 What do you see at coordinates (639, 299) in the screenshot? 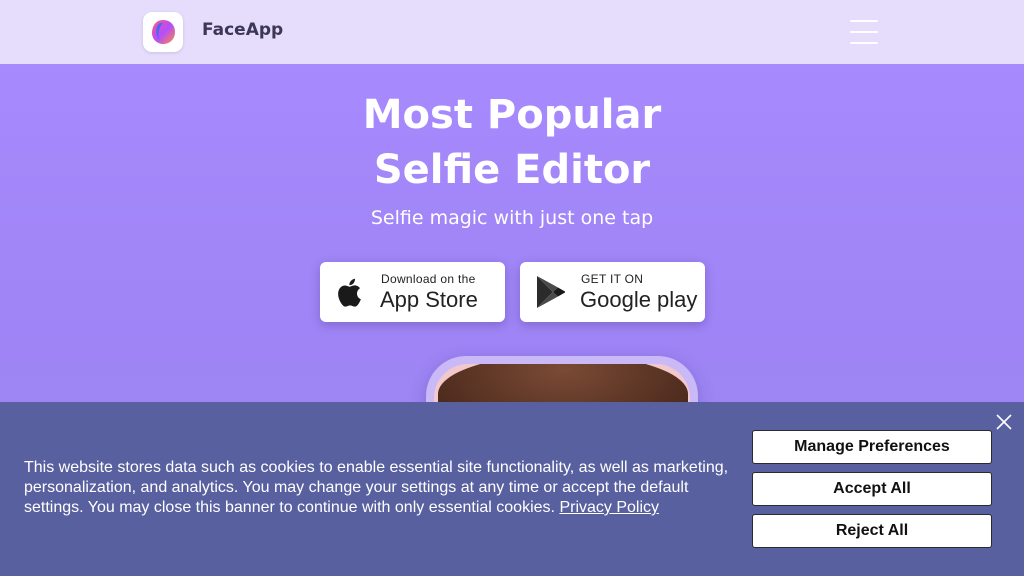
I see `google-play-label: Google play` at bounding box center [639, 299].